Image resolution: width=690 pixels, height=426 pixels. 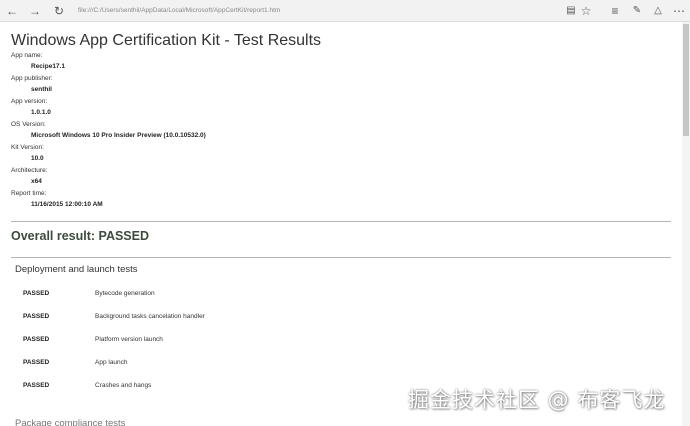 I want to click on hub-icon: ≡, so click(x=615, y=11).